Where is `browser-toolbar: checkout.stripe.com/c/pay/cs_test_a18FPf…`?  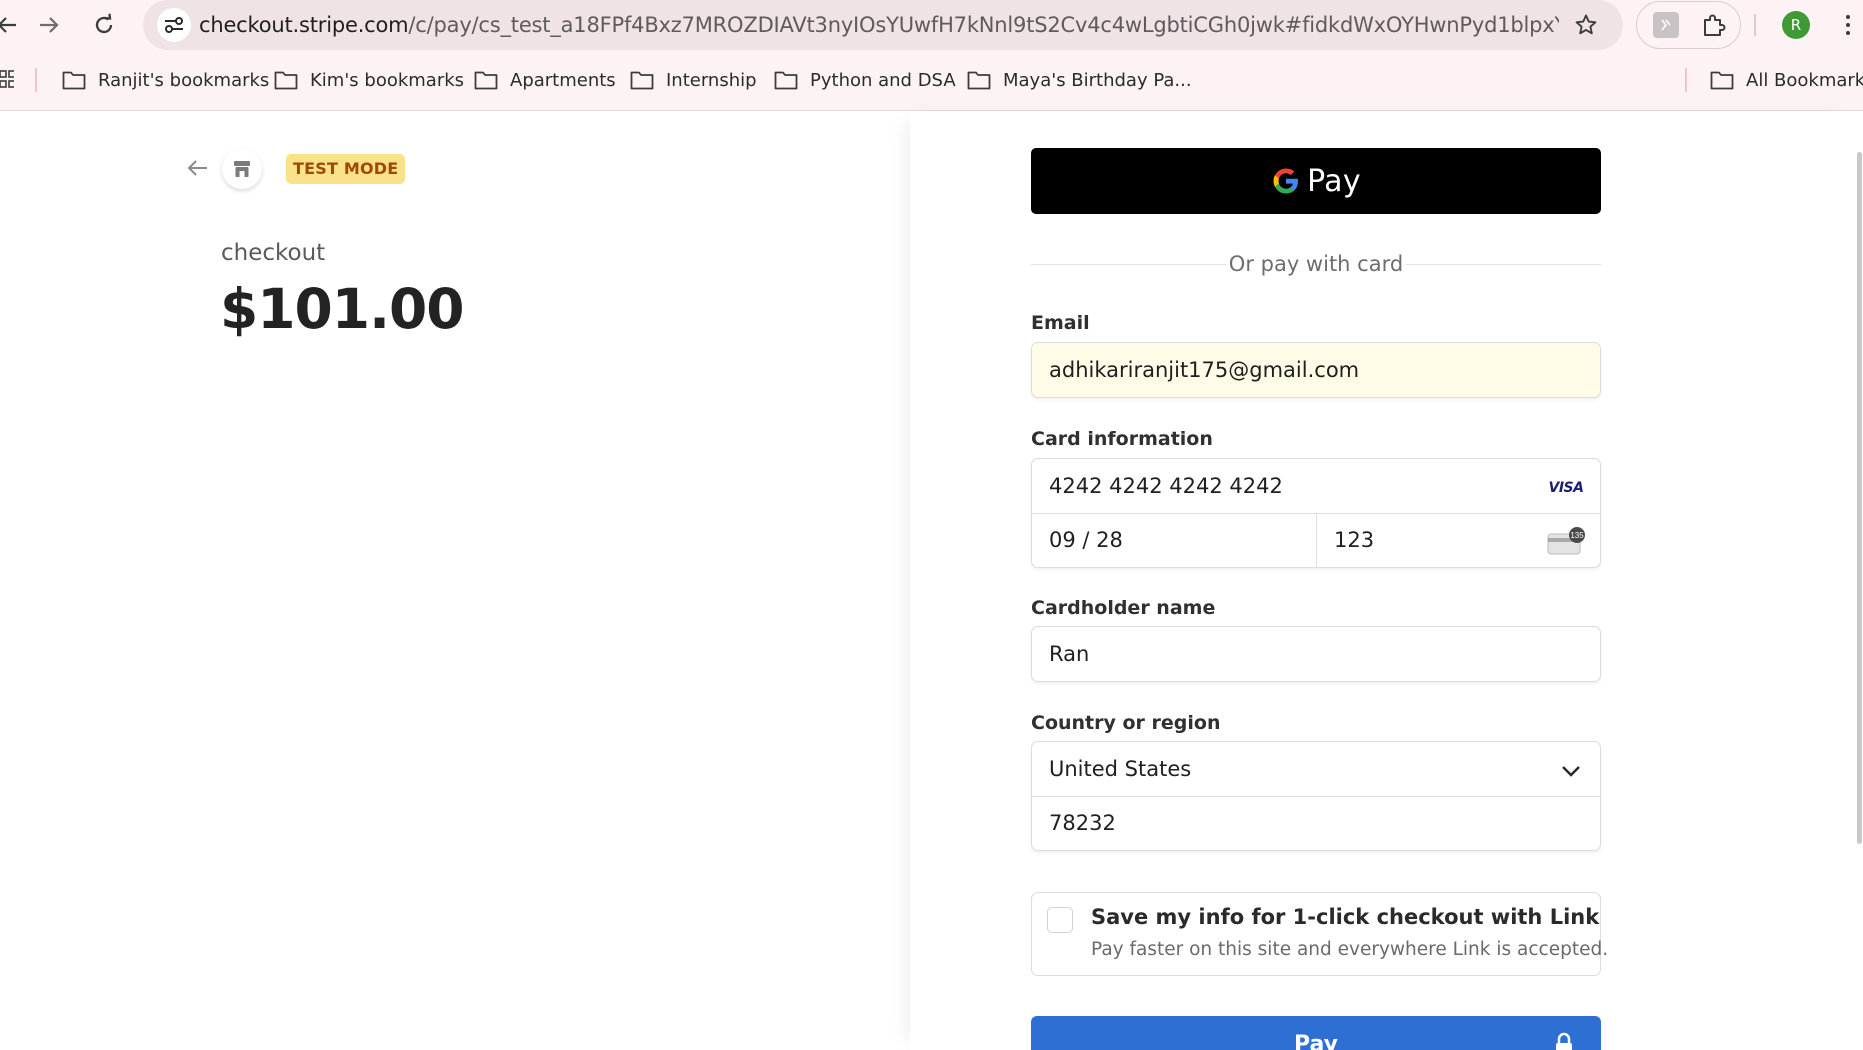
browser-toolbar: checkout.stripe.com/c/pay/cs_test_a18FPf… is located at coordinates (931, 25).